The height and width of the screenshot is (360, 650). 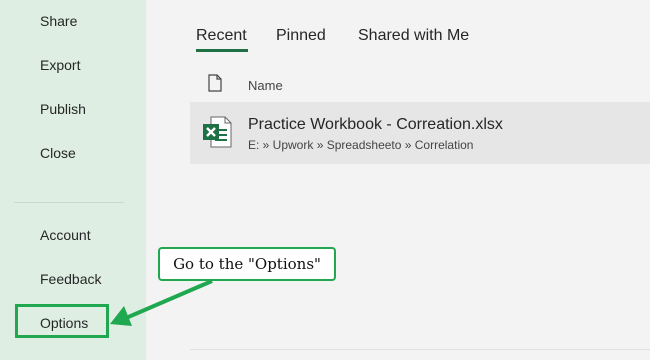 What do you see at coordinates (161, 302) in the screenshot?
I see `annotation-arrow` at bounding box center [161, 302].